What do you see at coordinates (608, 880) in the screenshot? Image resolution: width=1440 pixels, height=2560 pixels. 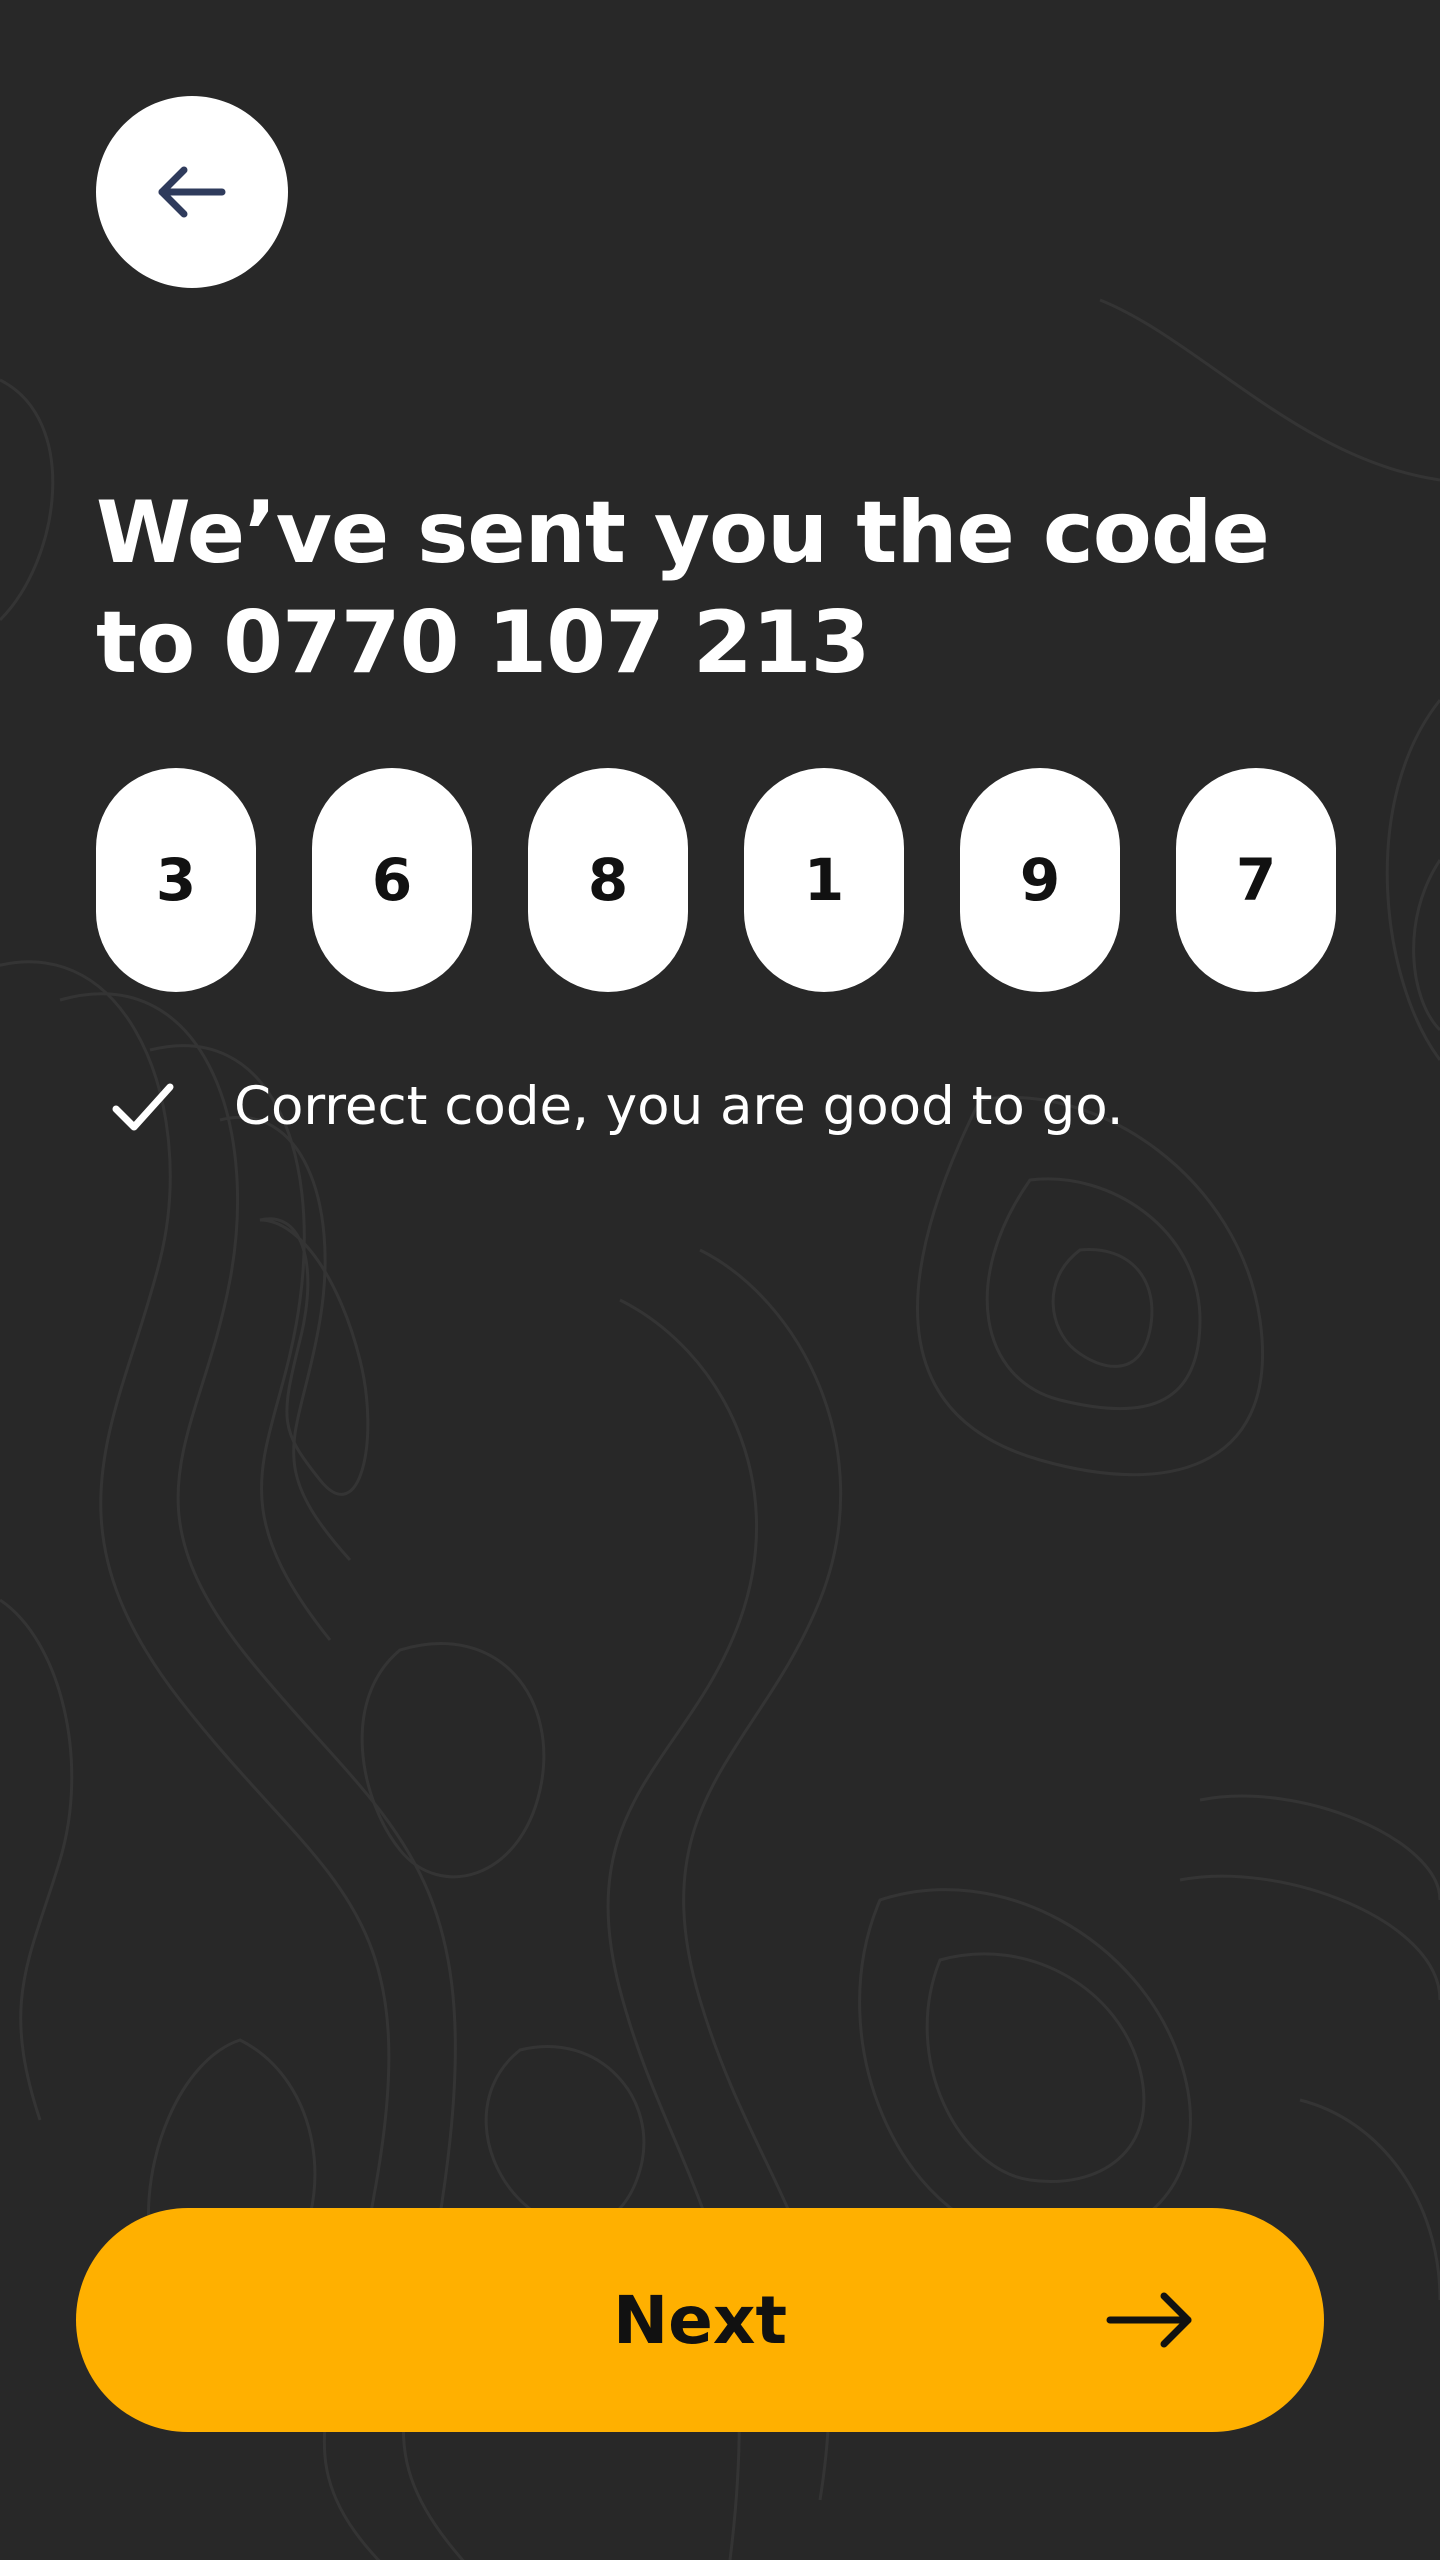 I see `code-digit-3: 8` at bounding box center [608, 880].